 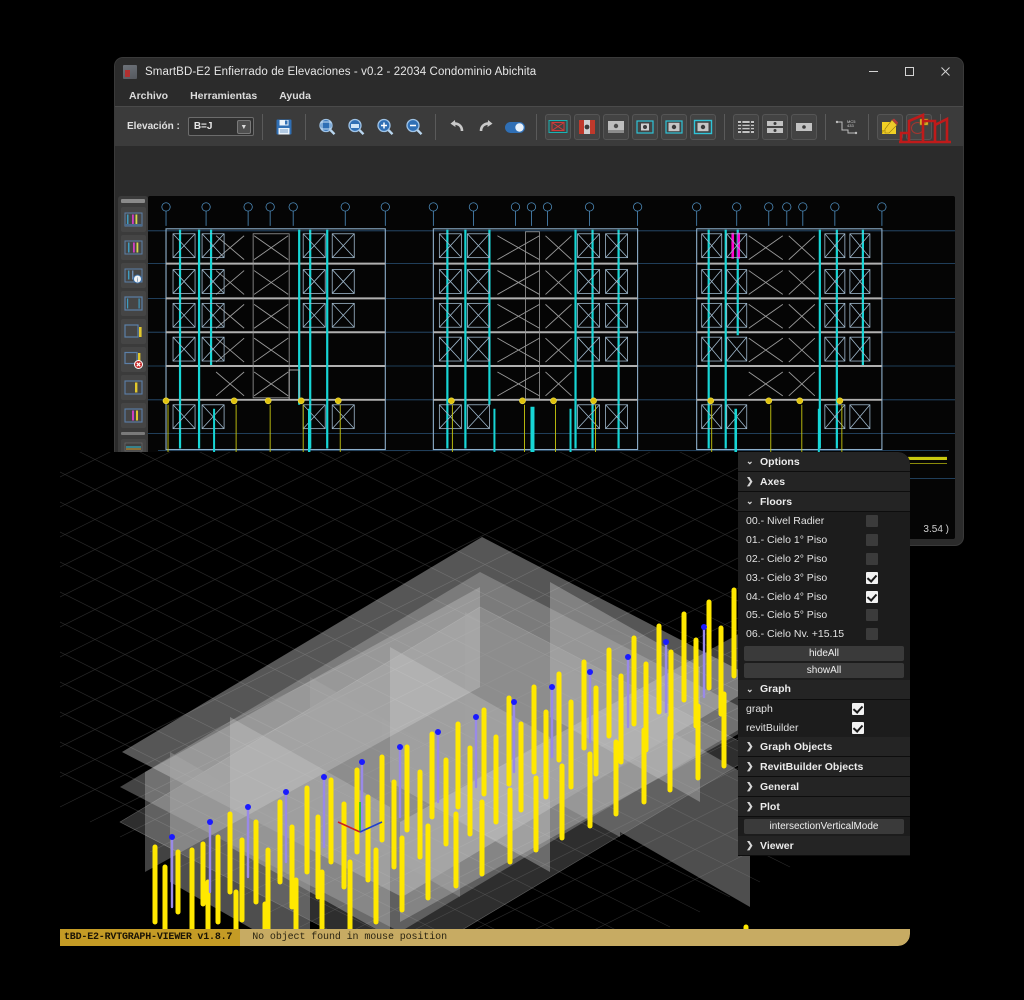 I want to click on close-icon, so click(x=945, y=71).